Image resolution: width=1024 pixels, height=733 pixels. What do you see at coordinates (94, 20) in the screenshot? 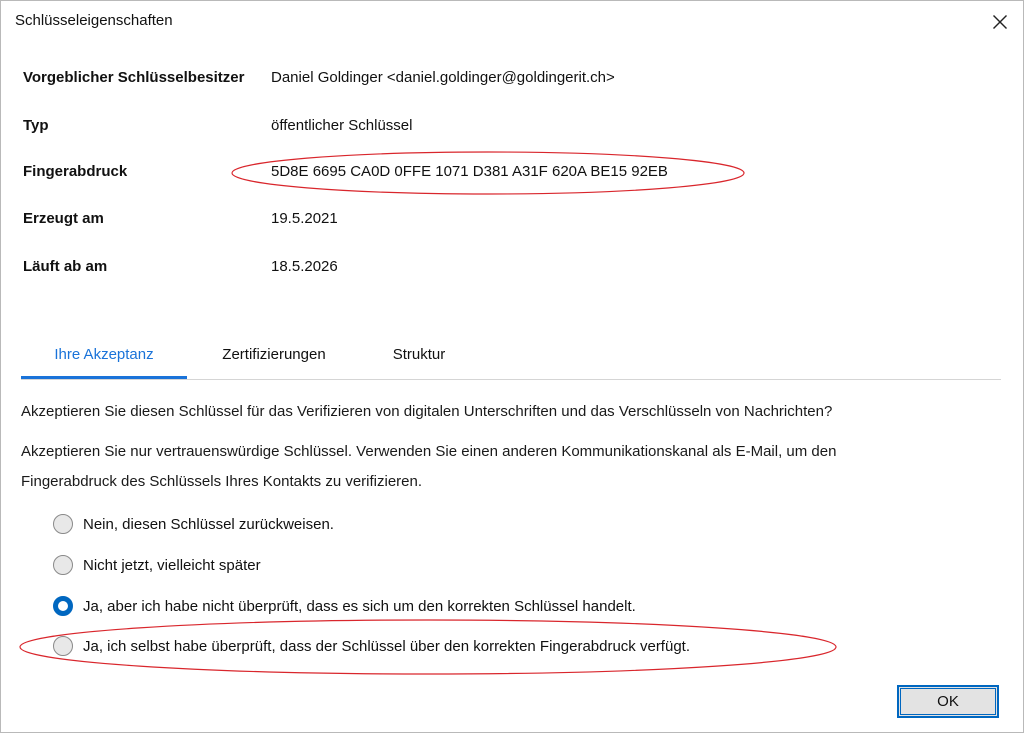
I see `window-title: Schlüsseleigenschaften` at bounding box center [94, 20].